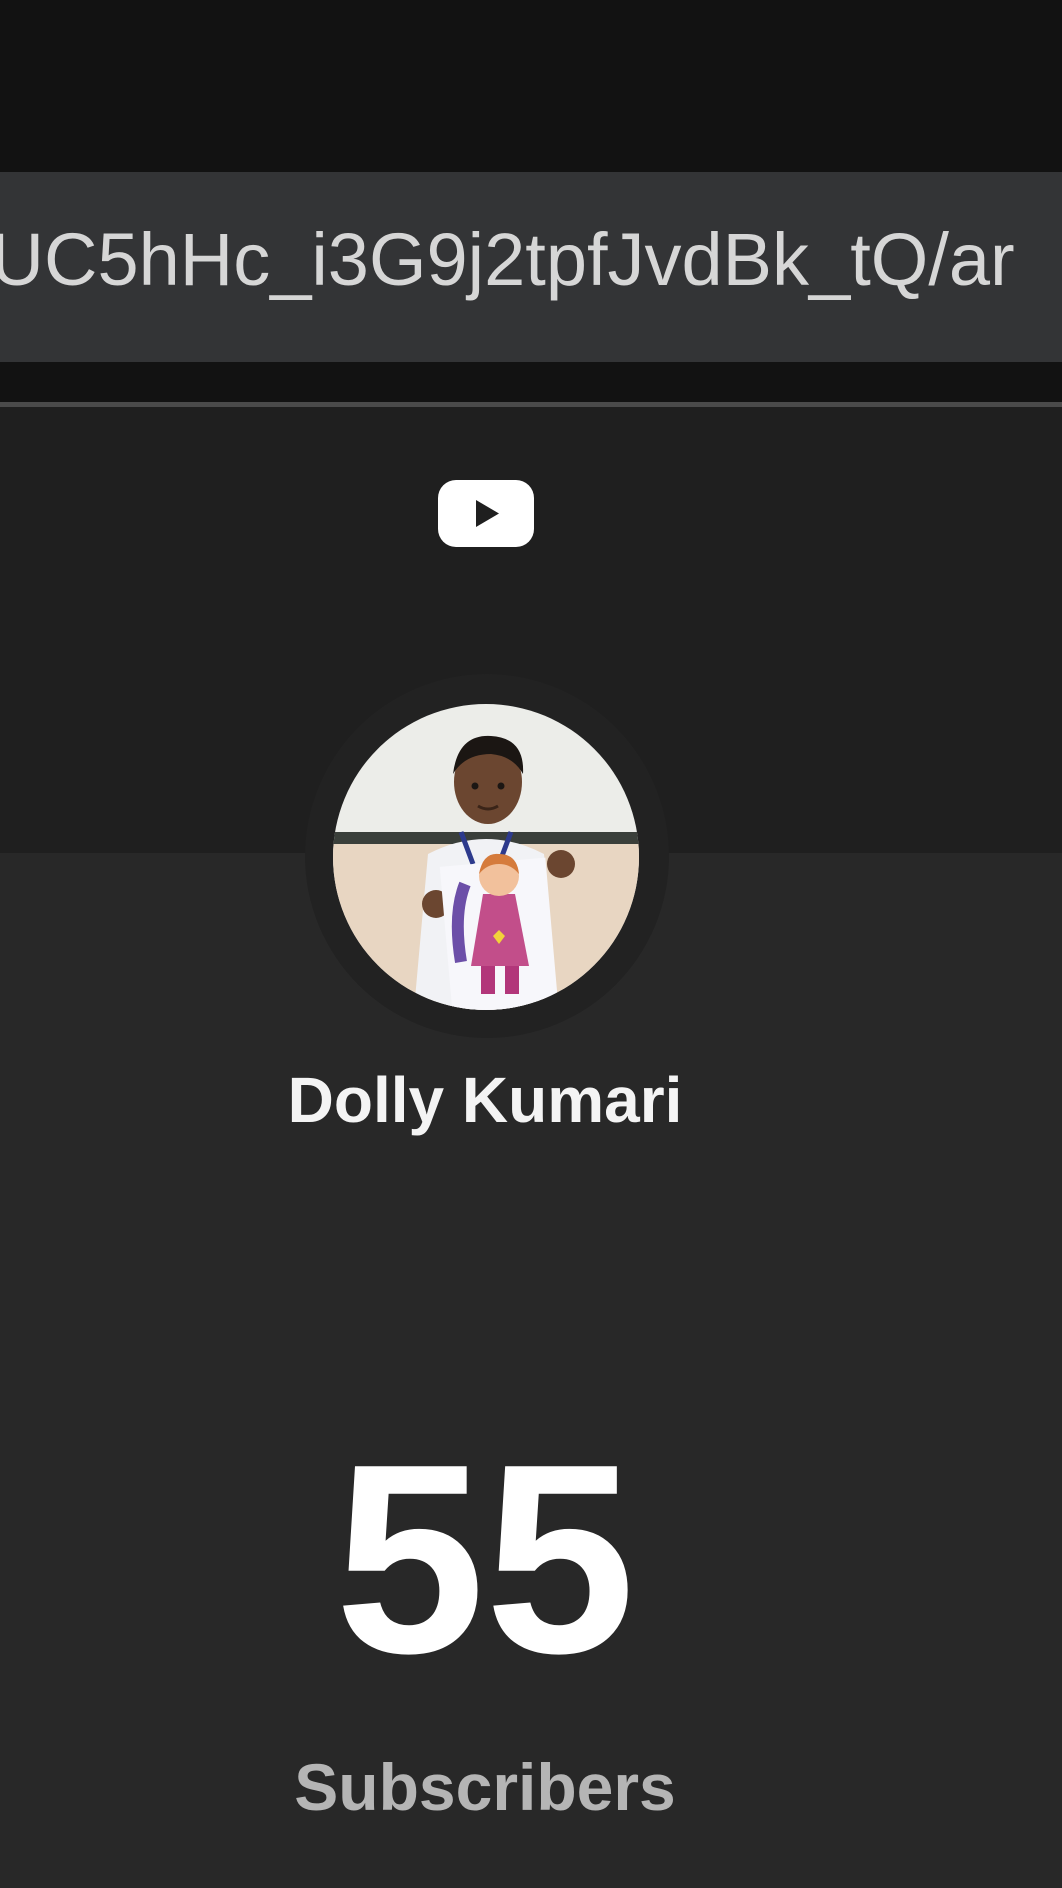 The image size is (1062, 1888). I want to click on address-bar-url: /UC5hHc_i3G9j2tpfJvdBk_tQ/ar, so click(507, 260).